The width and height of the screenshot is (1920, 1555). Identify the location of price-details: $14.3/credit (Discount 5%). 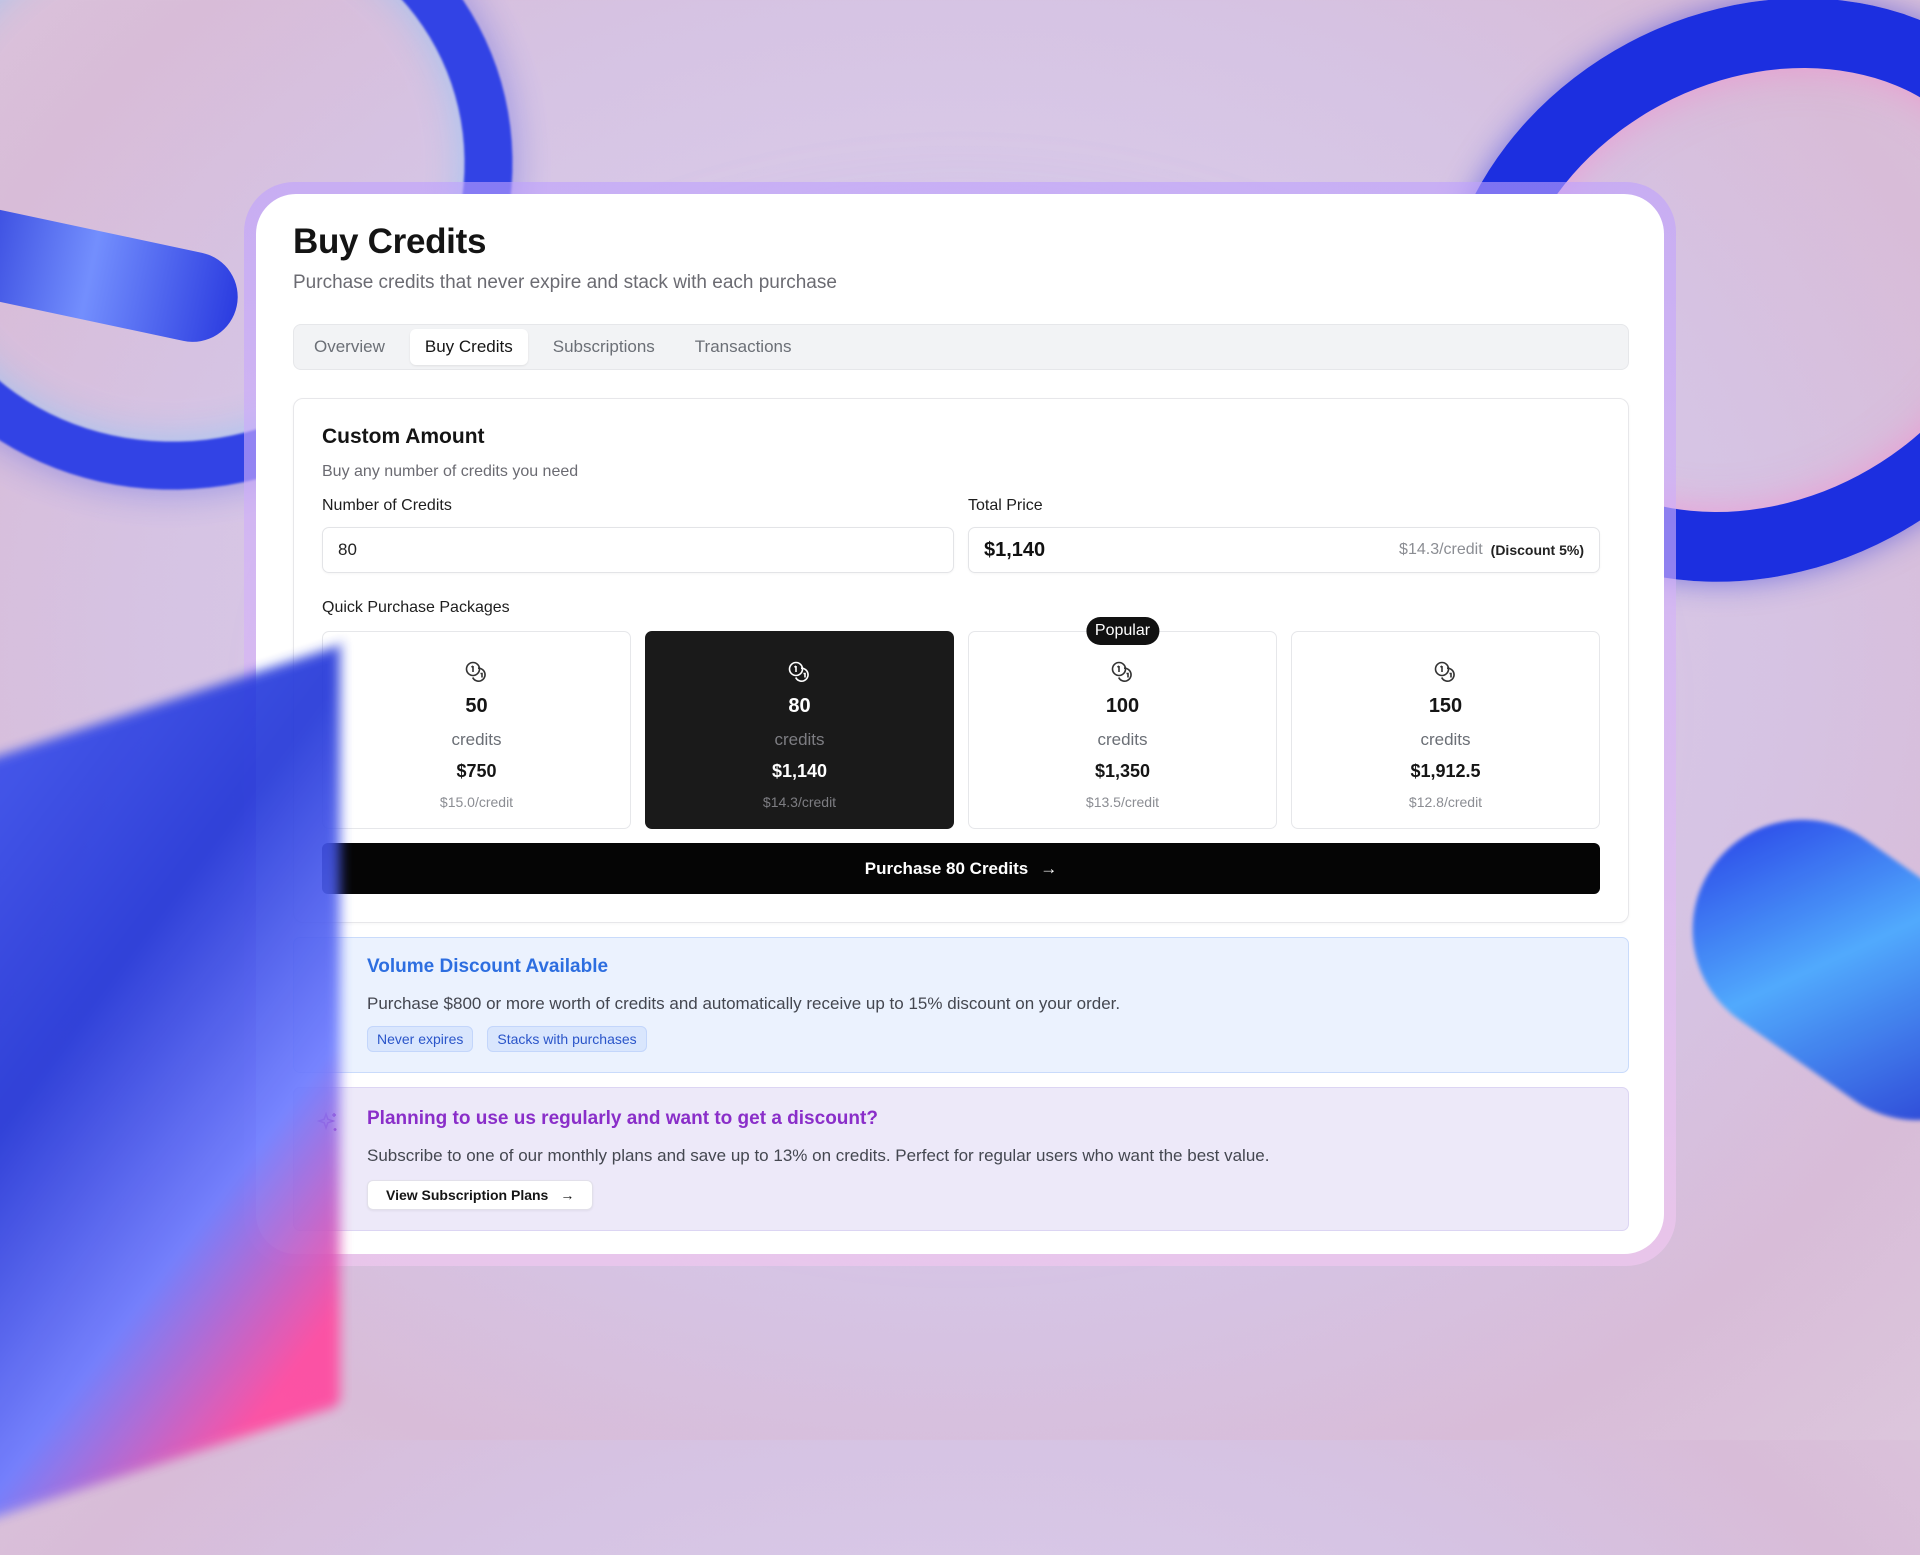
(1491, 550).